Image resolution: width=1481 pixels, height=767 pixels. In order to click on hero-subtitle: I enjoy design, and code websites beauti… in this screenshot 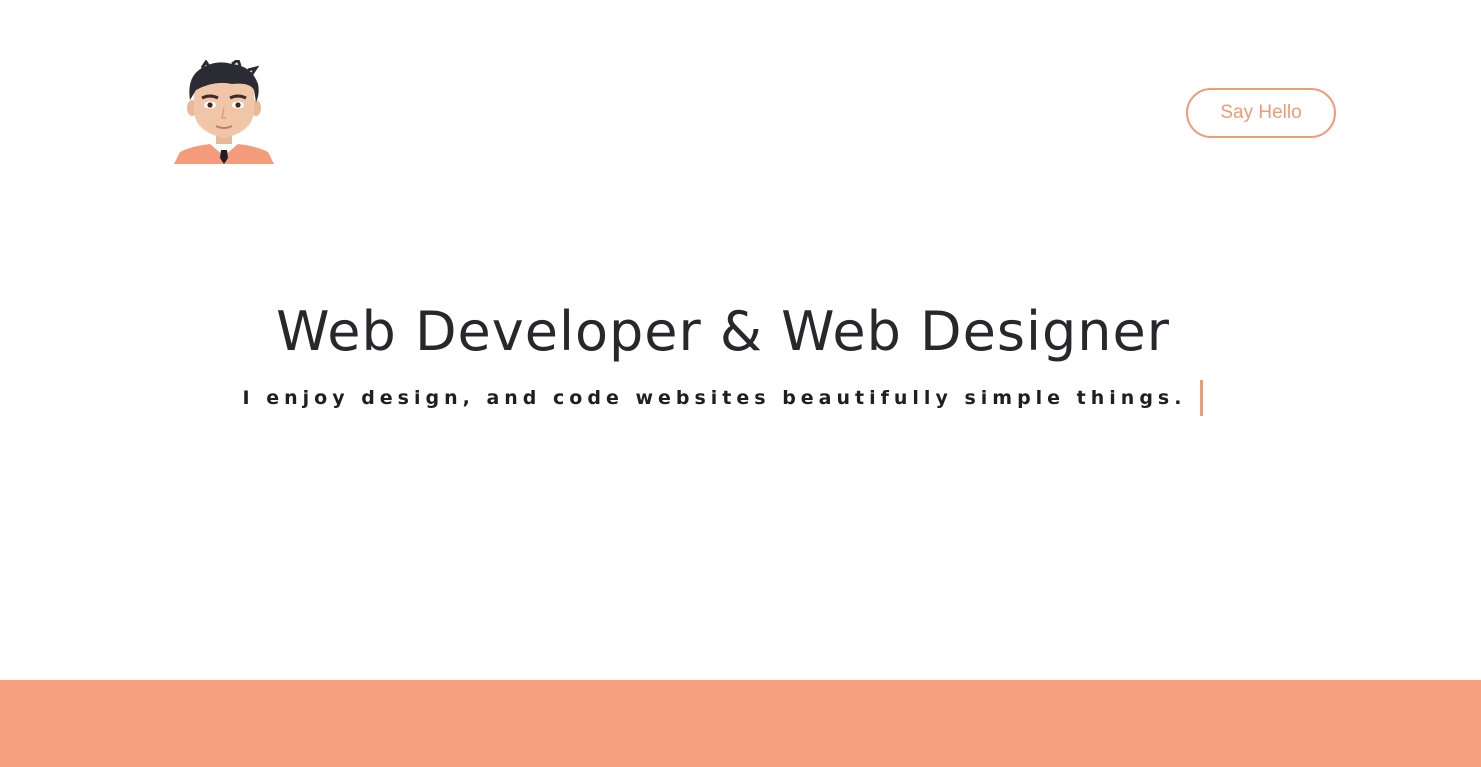, I will do `click(714, 398)`.